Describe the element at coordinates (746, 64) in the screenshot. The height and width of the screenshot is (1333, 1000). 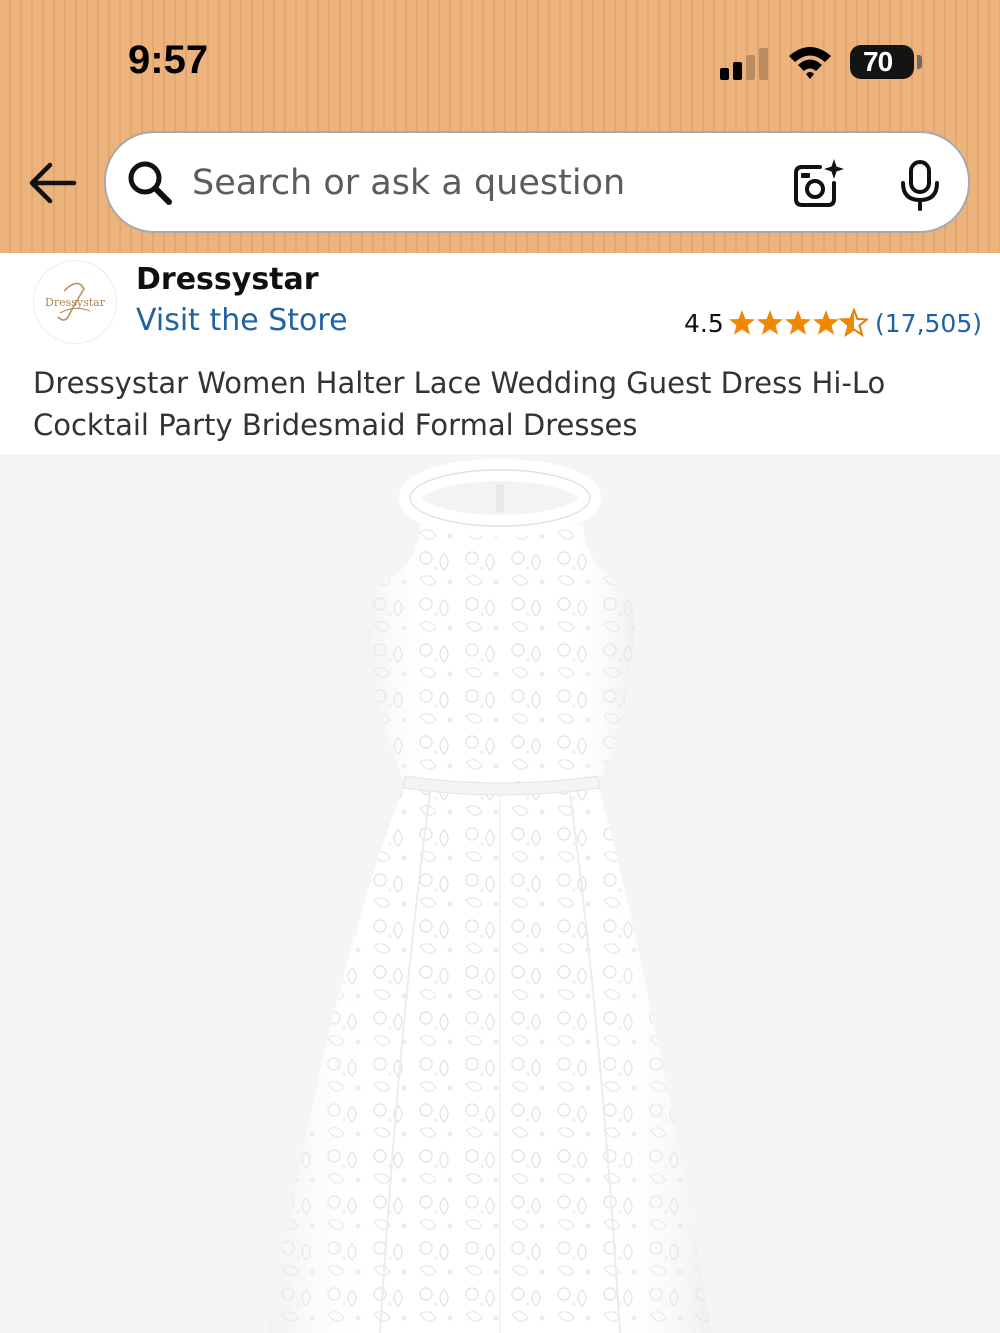
I see `signal-icon` at that location.